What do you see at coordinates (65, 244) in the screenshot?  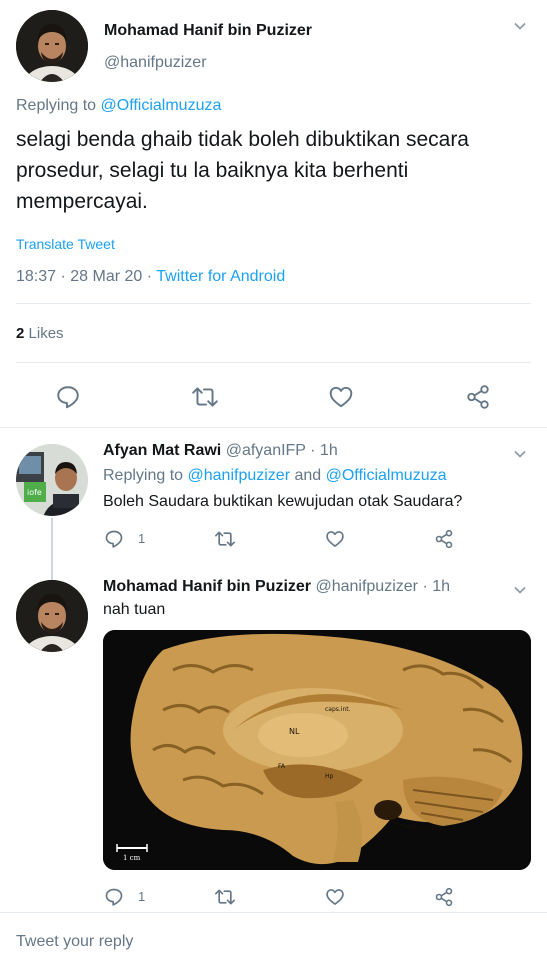 I see `translate-tweet-link: Translate Tweet` at bounding box center [65, 244].